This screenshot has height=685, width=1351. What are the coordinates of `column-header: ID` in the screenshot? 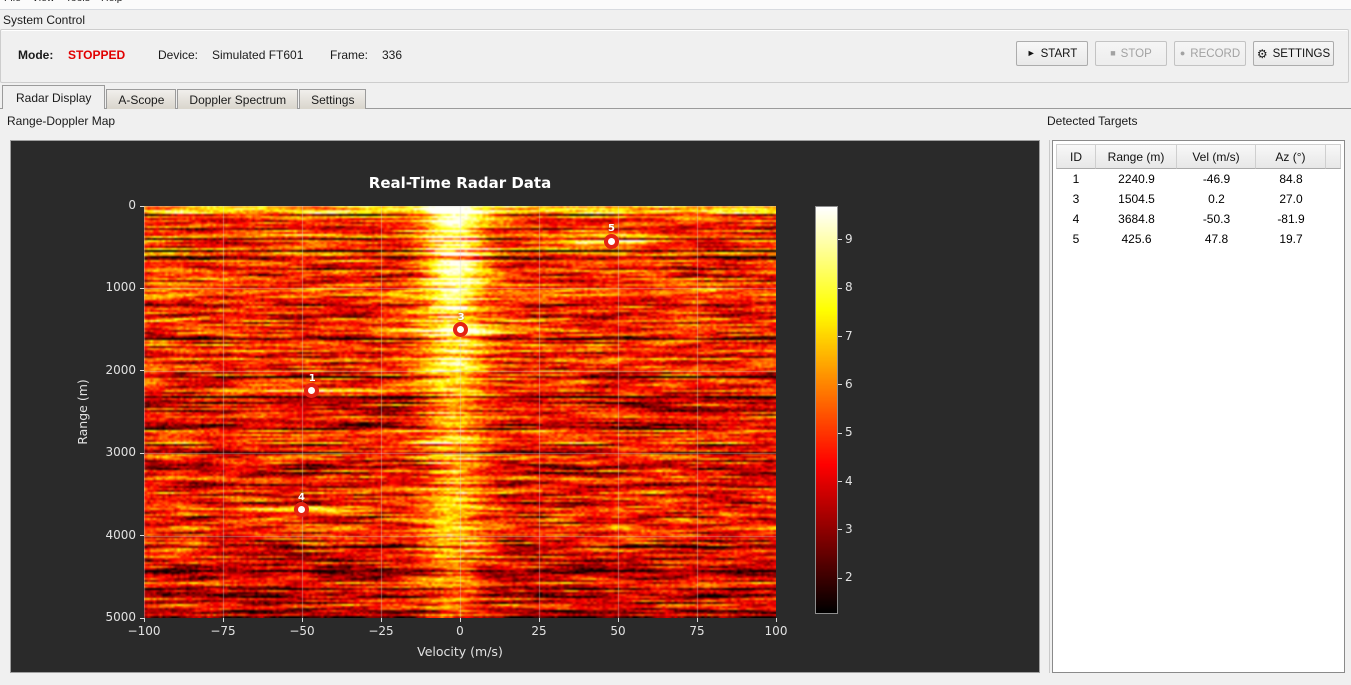 It's located at (1076, 156).